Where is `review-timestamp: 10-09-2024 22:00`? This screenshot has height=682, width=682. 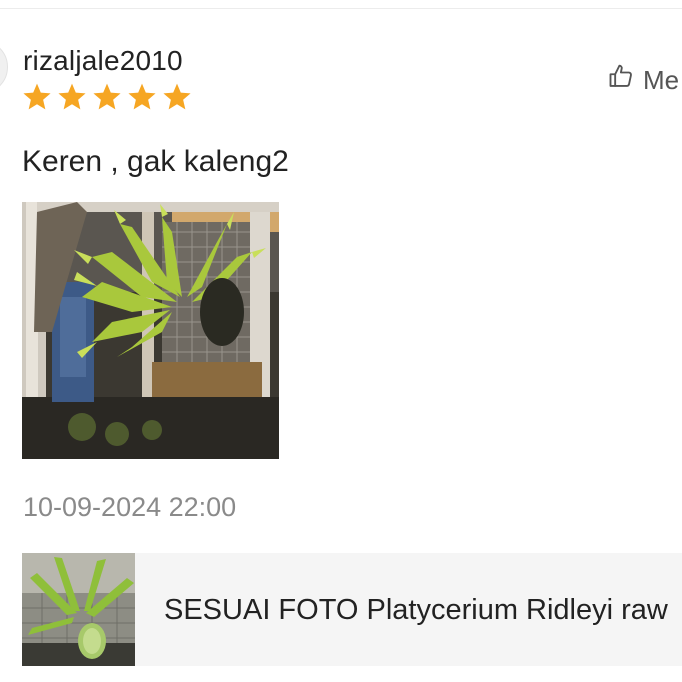 review-timestamp: 10-09-2024 22:00 is located at coordinates (130, 507).